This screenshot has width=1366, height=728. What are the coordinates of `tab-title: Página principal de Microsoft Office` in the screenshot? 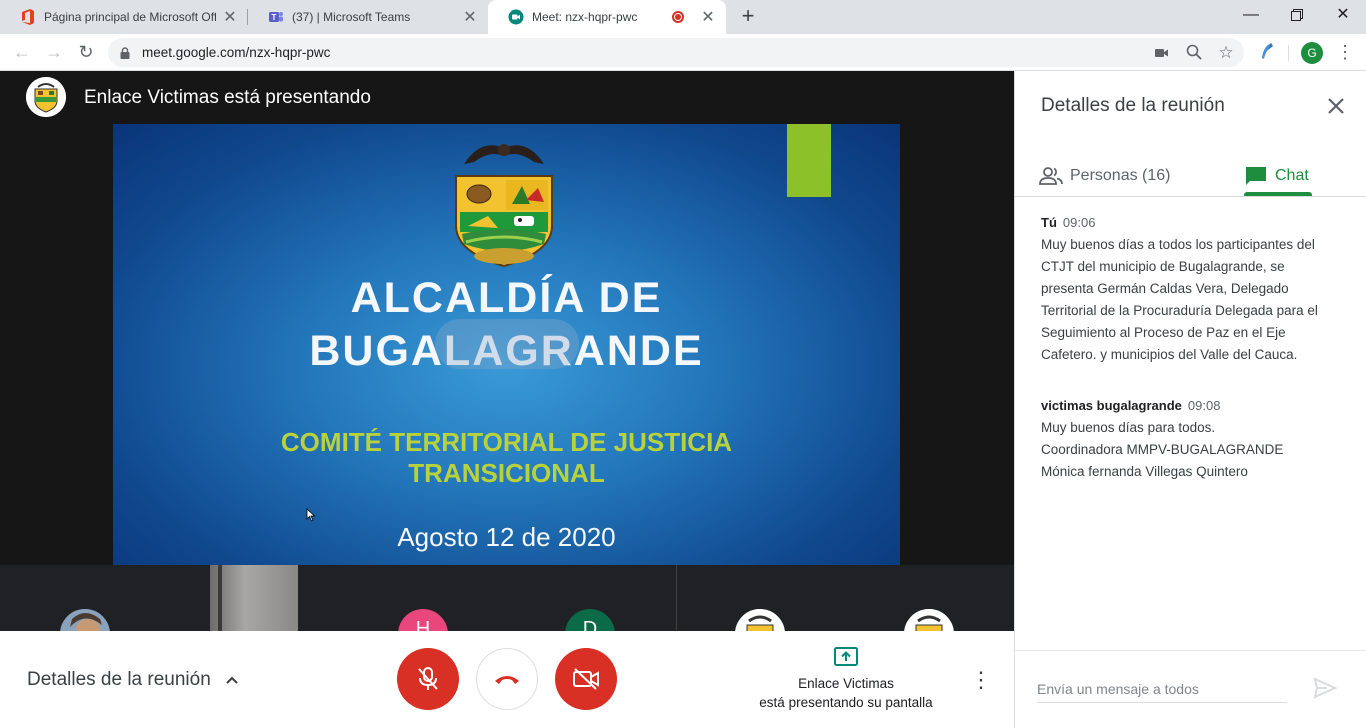 It's located at (130, 17).